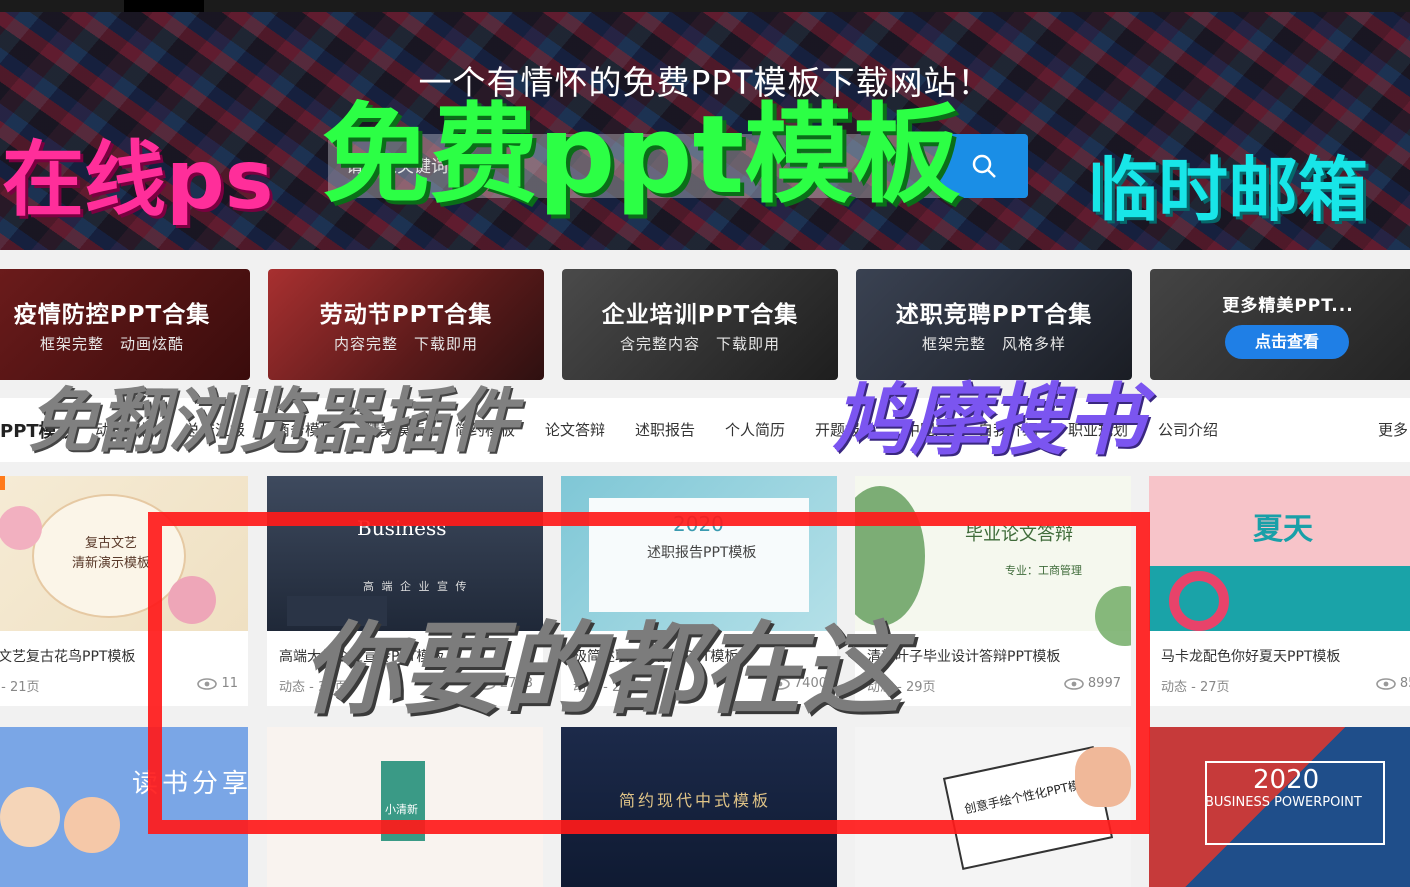 The width and height of the screenshot is (1410, 887). Describe the element at coordinates (405, 344) in the screenshot. I see `collection-subtitle: 内容完整 下载即用` at that location.